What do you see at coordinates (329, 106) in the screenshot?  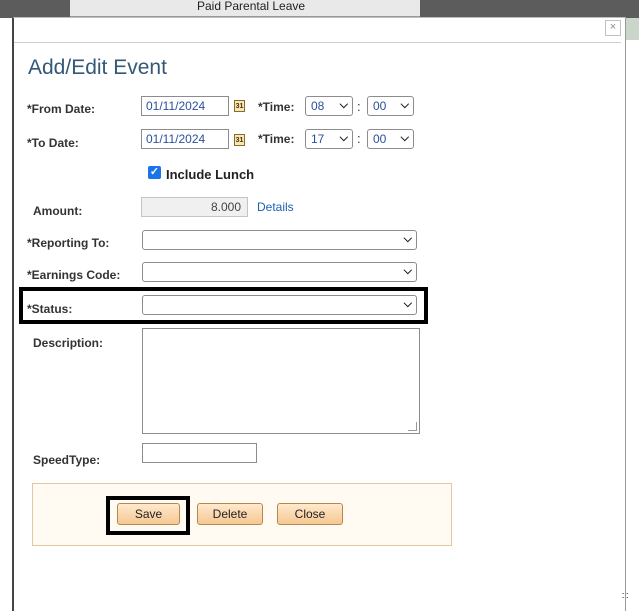 I see `from-hour-select: 08 ⌵` at bounding box center [329, 106].